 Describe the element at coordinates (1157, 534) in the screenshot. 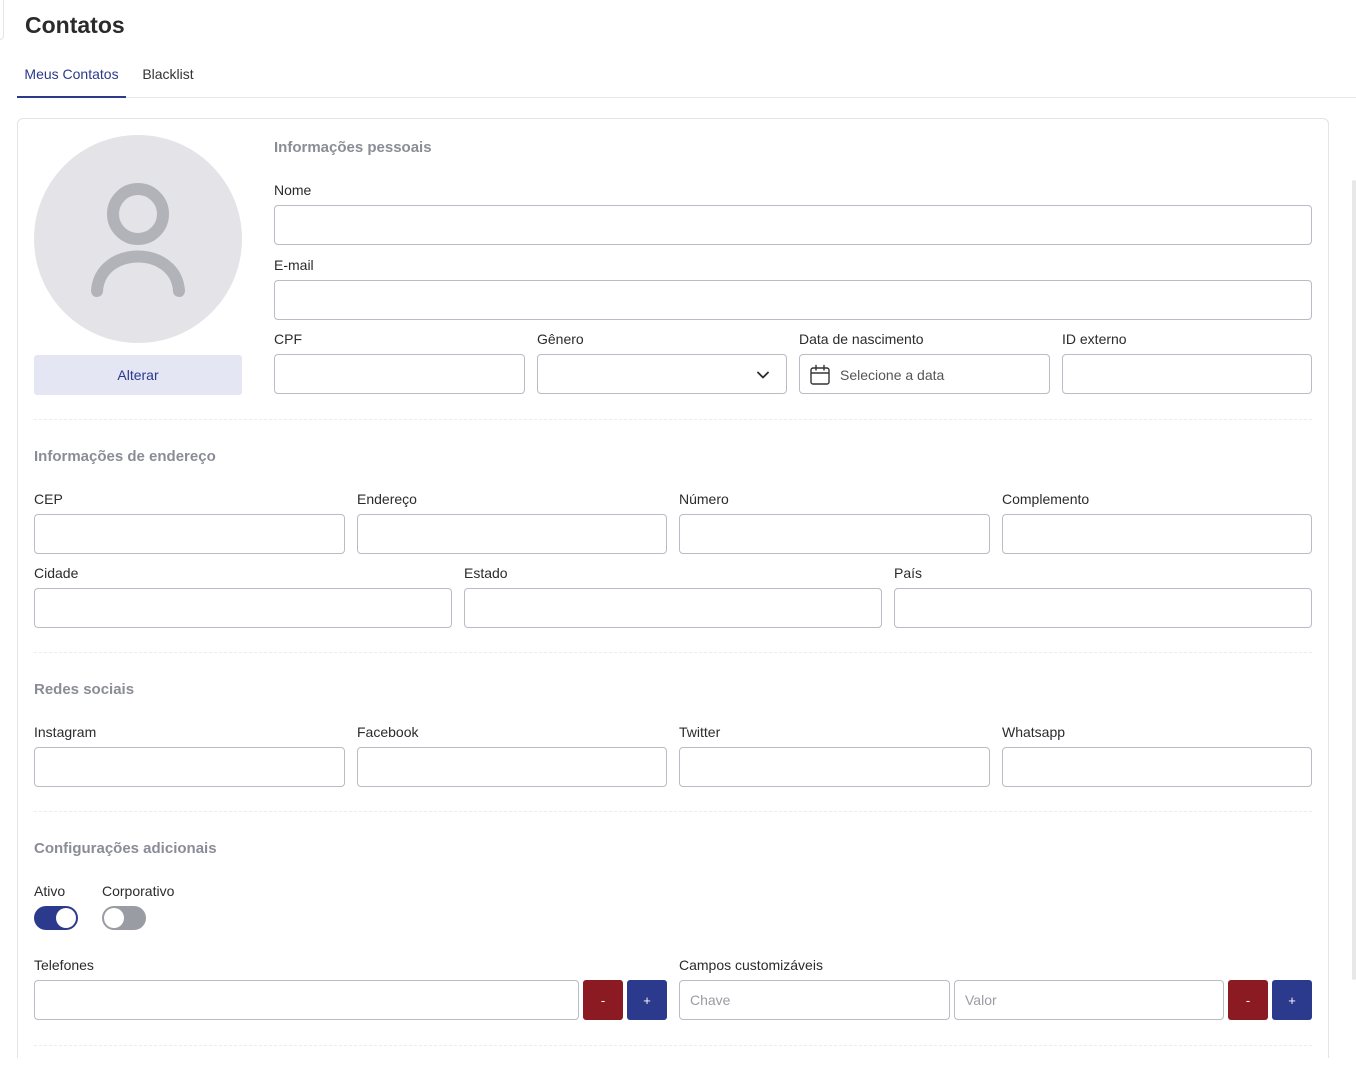

I see `complemento-input` at that location.